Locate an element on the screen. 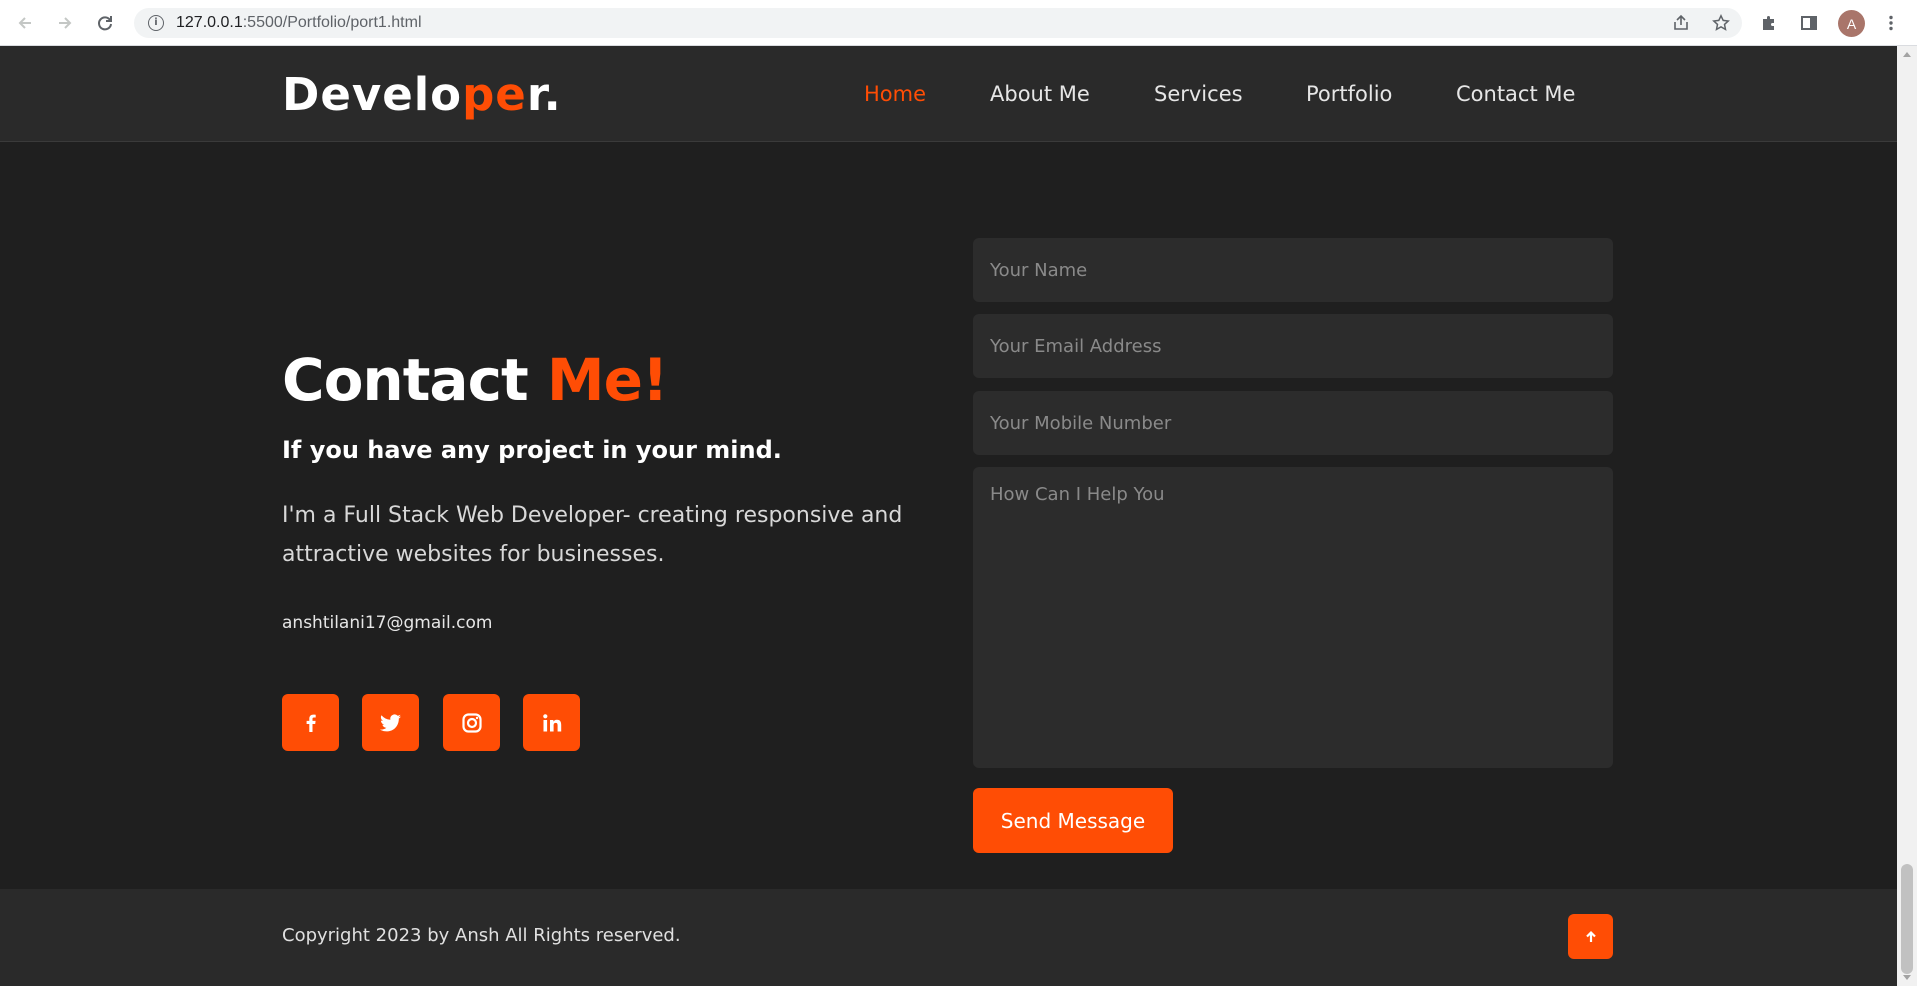 The height and width of the screenshot is (986, 1917). side-panel-button is located at coordinates (1809, 23).